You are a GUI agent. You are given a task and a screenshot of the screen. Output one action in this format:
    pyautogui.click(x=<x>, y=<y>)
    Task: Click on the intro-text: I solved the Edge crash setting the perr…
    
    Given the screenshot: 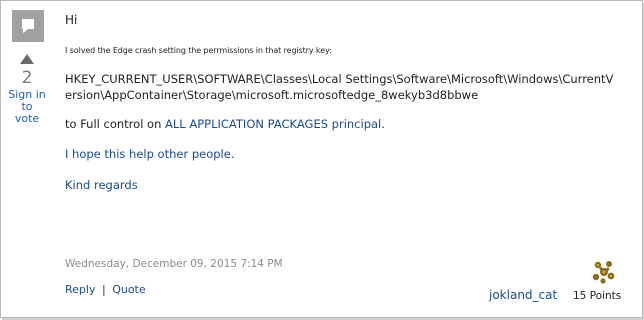 What is the action you would take?
    pyautogui.click(x=198, y=50)
    